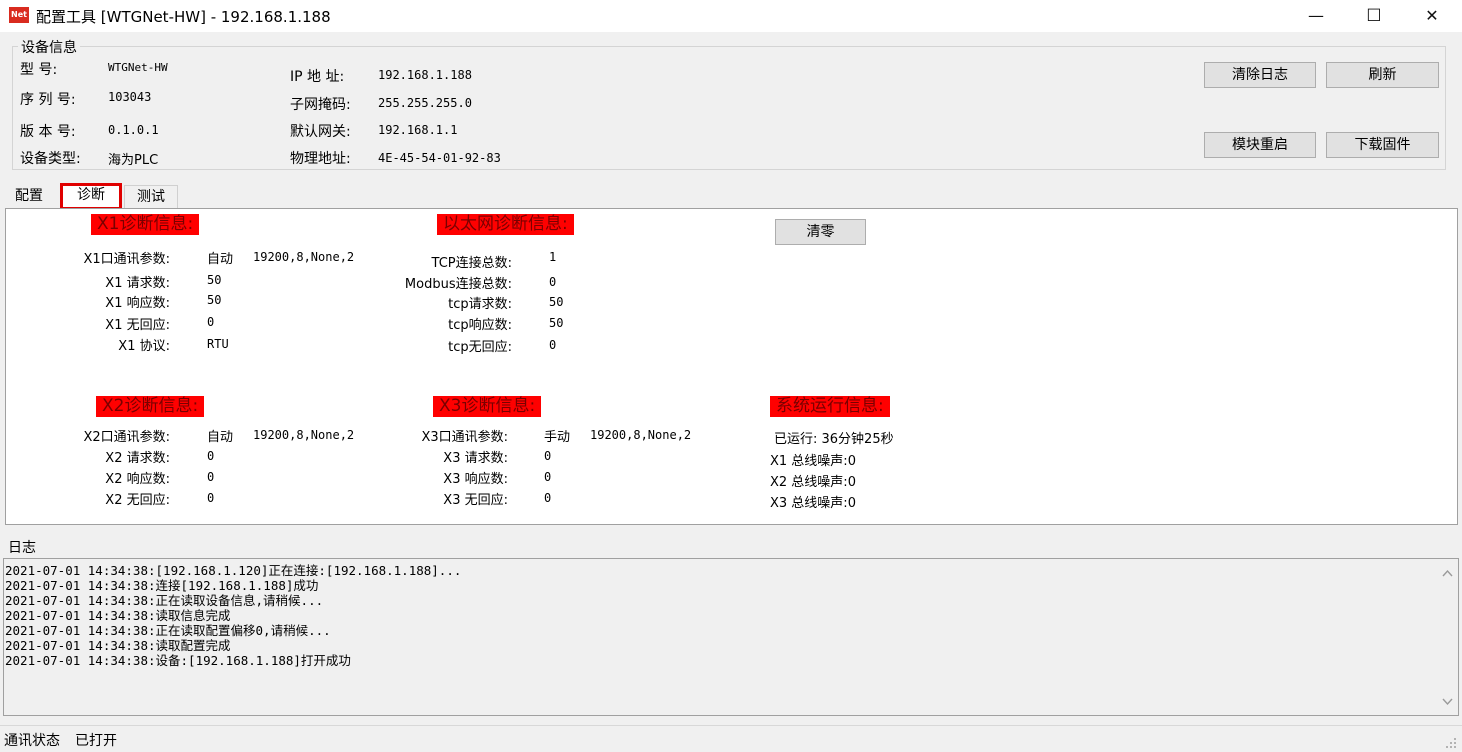  Describe the element at coordinates (556, 323) in the screenshot. I see `tcp-resp-value: 50` at that location.